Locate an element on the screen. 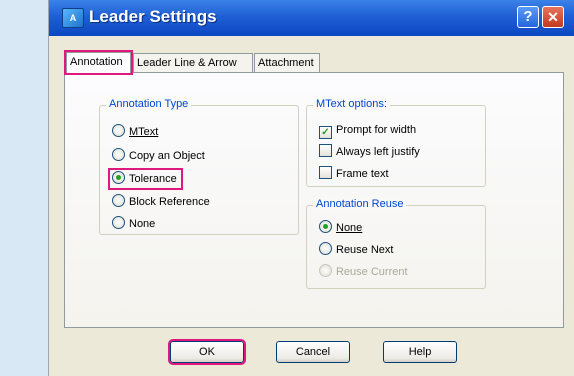 This screenshot has height=376, width=574. radio-mtext-label: MText is located at coordinates (144, 132).